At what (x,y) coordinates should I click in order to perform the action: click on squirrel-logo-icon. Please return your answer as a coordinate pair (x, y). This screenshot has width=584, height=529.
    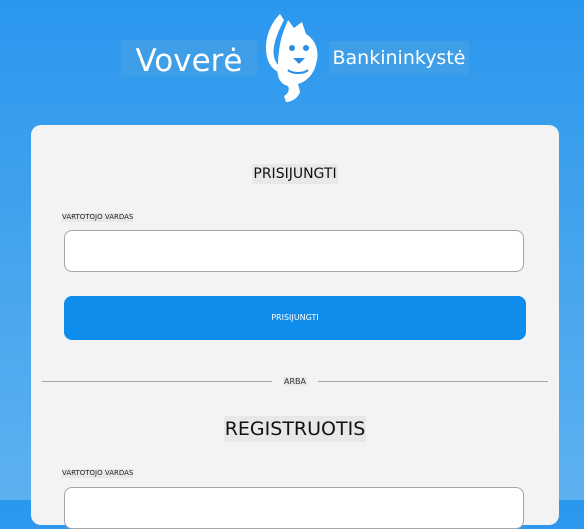
    Looking at the image, I should click on (292, 58).